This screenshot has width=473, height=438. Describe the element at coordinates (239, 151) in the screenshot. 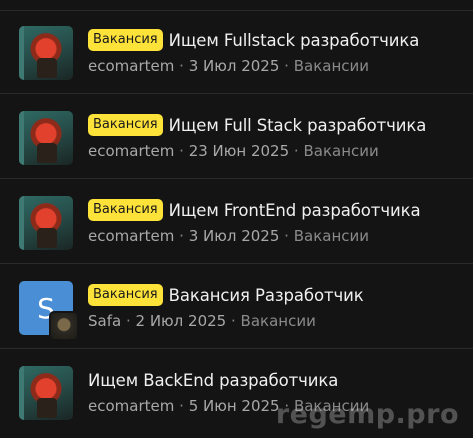

I see `thread-date: 23 Июн 2025` at that location.